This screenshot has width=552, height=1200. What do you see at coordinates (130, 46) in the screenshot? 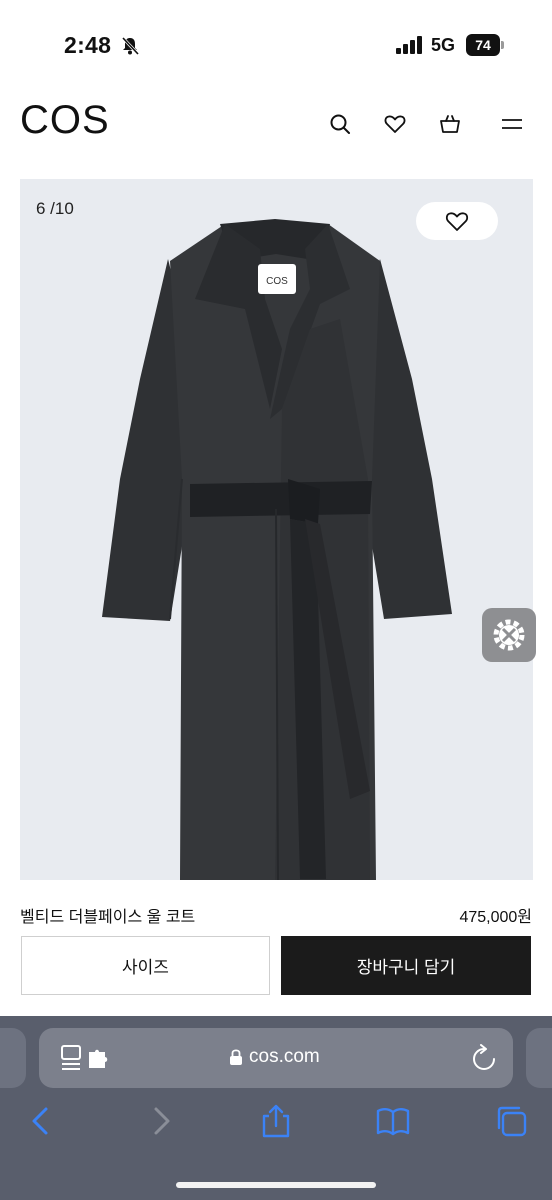
I see `bell-muted-icon` at bounding box center [130, 46].